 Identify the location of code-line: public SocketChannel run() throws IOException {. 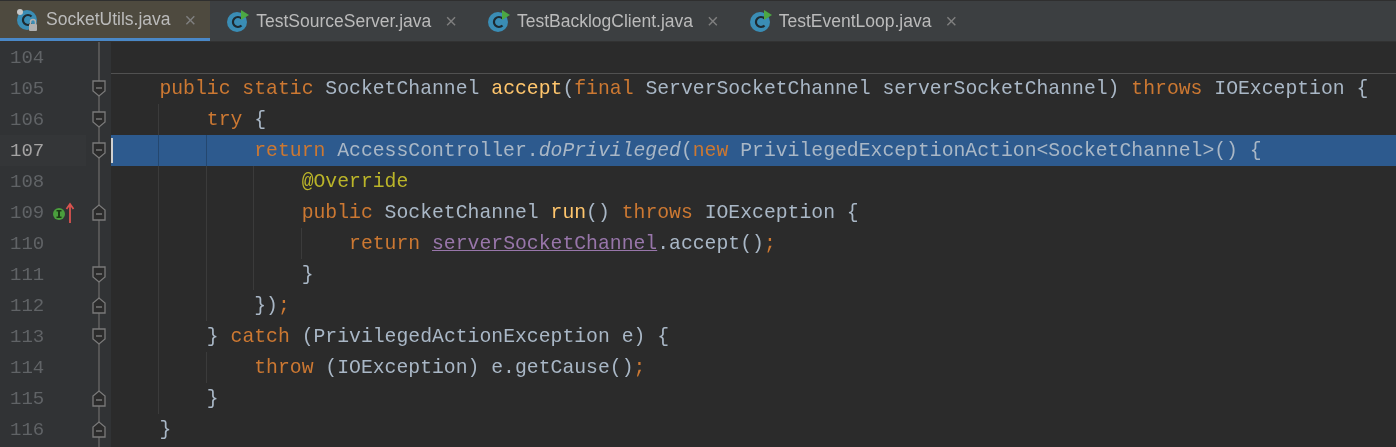
(579, 212).